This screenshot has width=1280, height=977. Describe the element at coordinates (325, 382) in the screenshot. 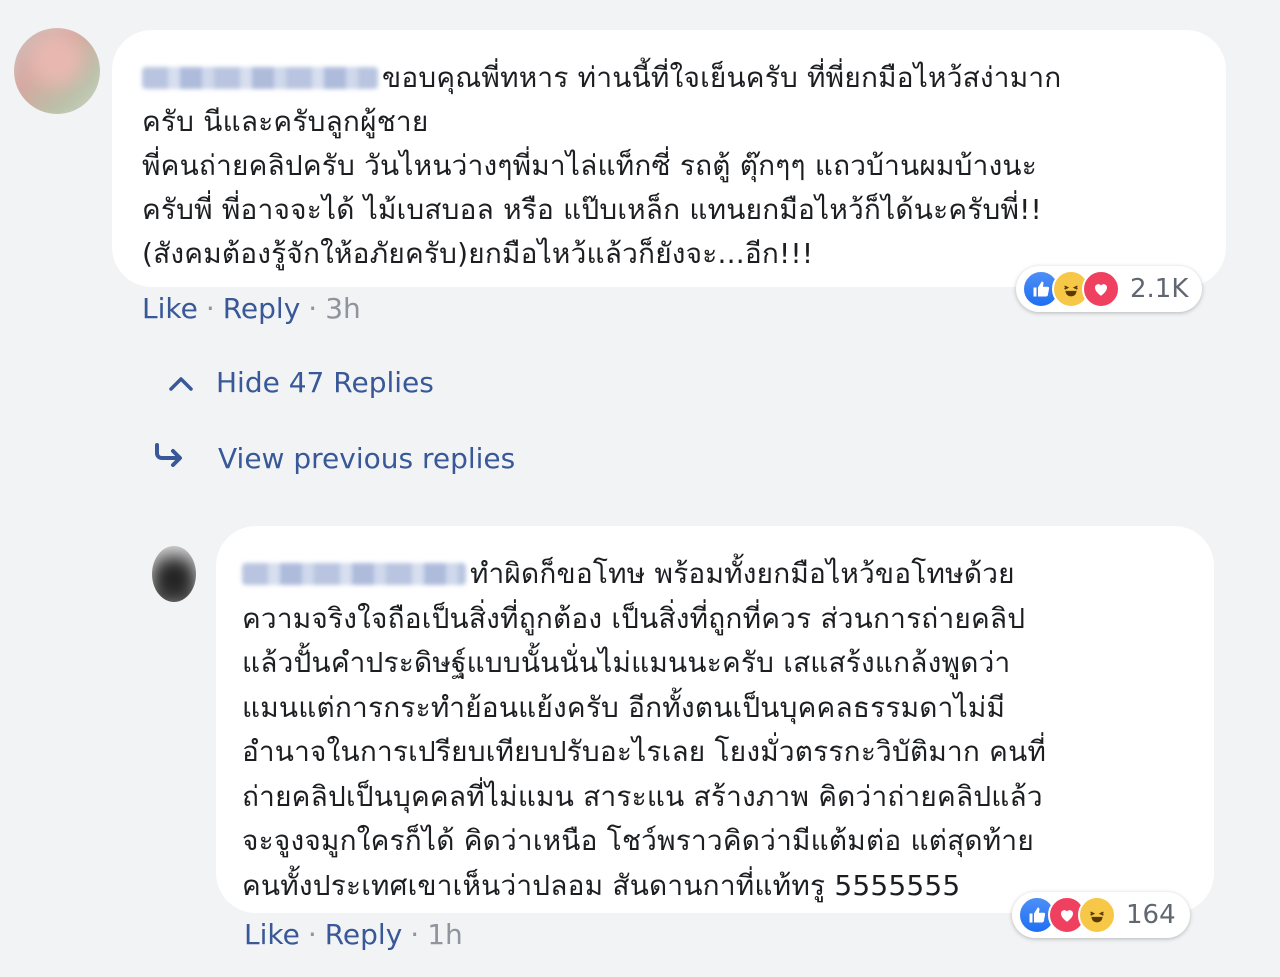

I see `hide-replies-label: Hide 47 Replies` at that location.